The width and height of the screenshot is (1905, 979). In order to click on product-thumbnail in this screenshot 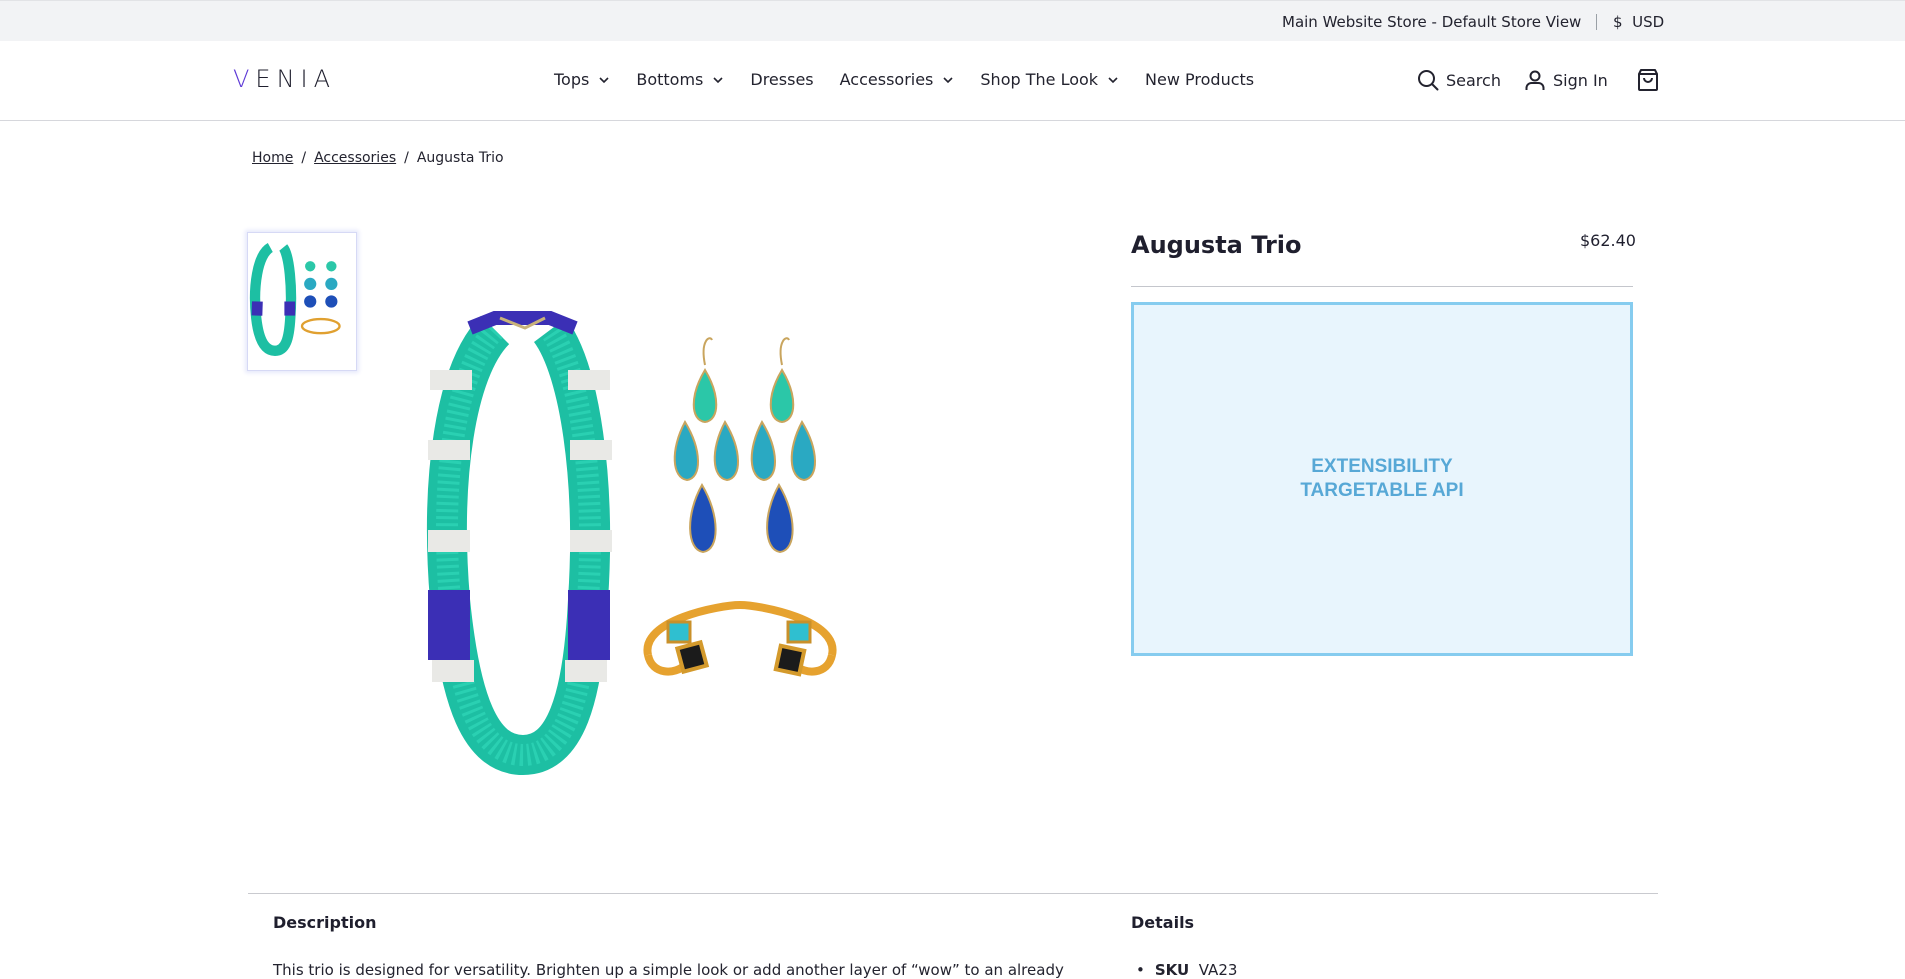, I will do `click(302, 301)`.